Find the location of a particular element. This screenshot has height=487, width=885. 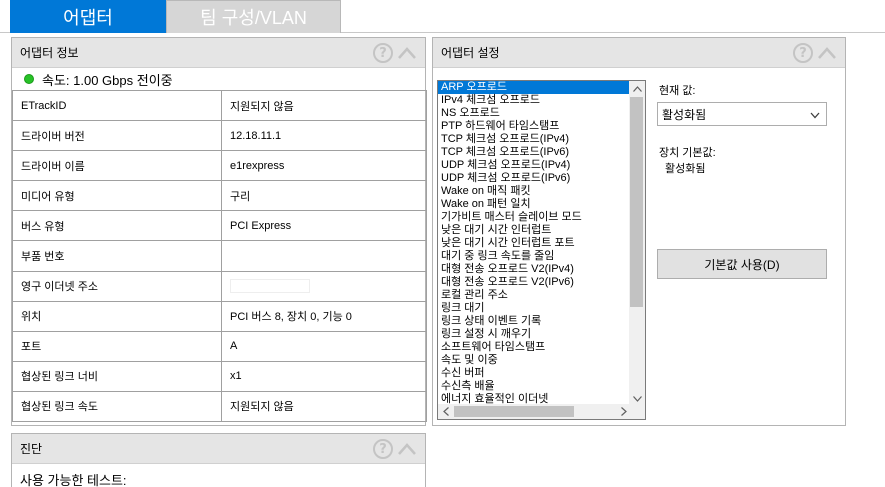

info-key: 영구 이더넷 주소 is located at coordinates (117, 286).